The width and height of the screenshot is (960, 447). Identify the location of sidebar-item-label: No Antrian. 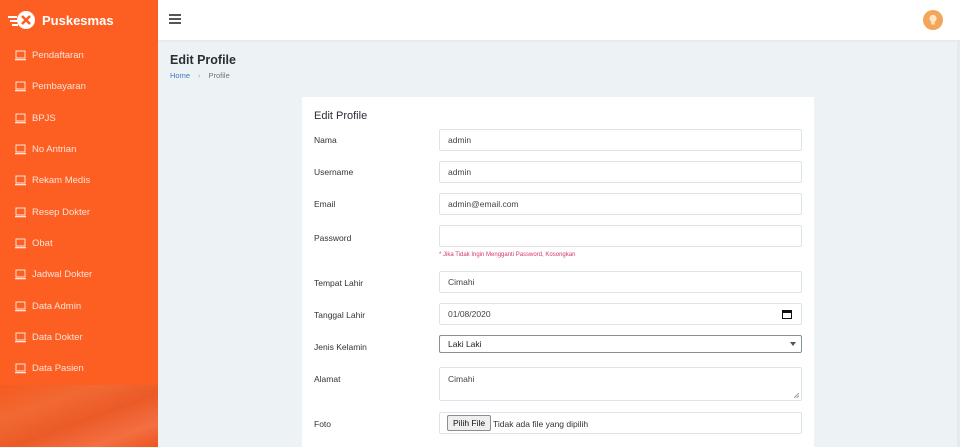
(54, 150).